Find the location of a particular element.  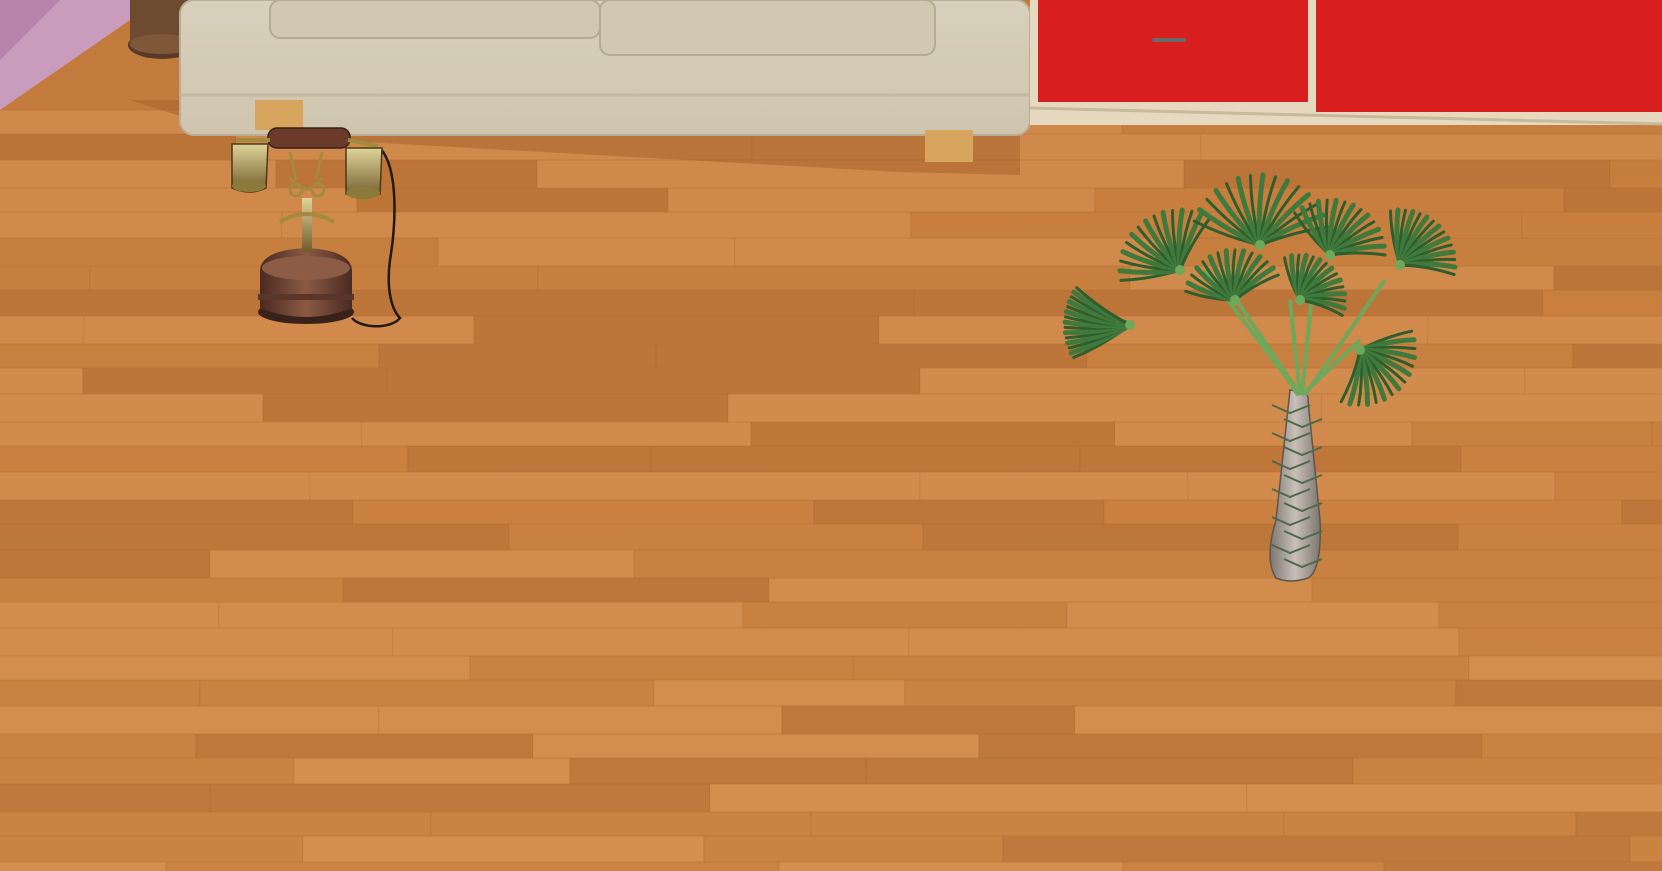

cabinet-handle is located at coordinates (1169, 40).